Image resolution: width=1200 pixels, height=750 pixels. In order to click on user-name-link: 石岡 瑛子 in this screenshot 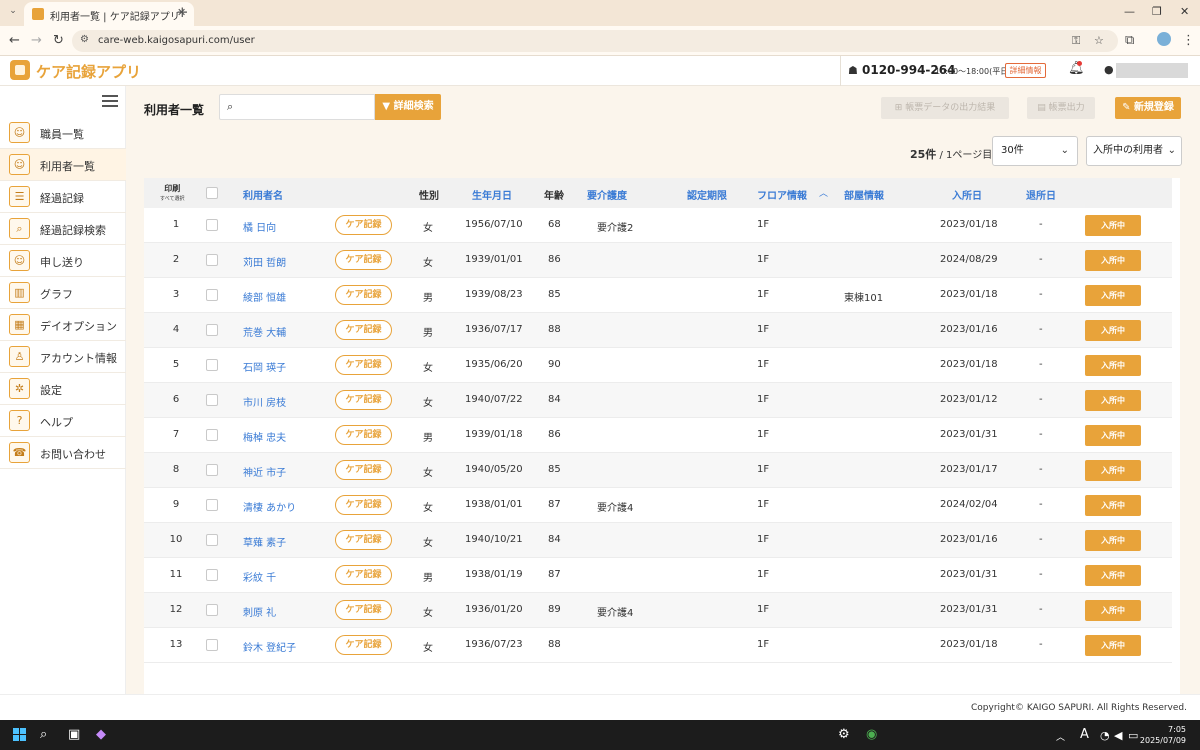, I will do `click(264, 366)`.